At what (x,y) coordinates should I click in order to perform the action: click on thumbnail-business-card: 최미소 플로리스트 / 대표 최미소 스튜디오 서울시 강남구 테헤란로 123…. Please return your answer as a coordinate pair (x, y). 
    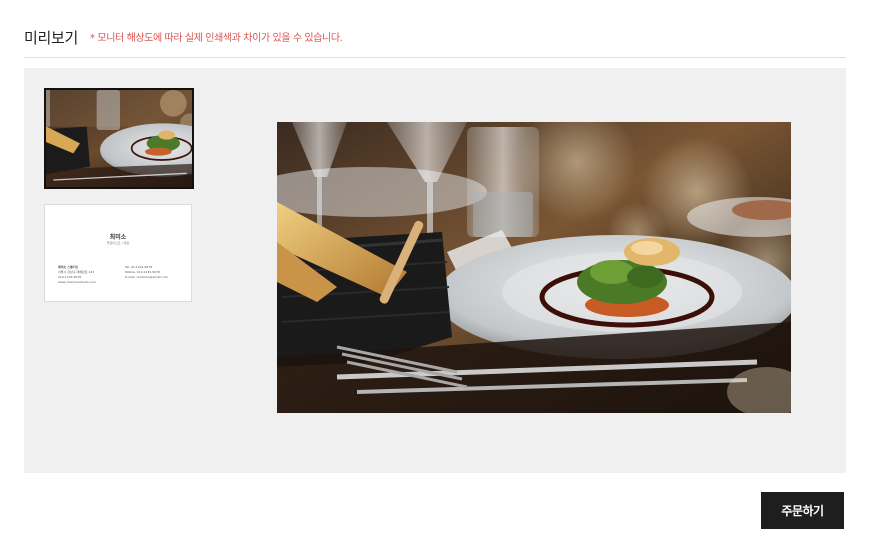
    Looking at the image, I should click on (118, 253).